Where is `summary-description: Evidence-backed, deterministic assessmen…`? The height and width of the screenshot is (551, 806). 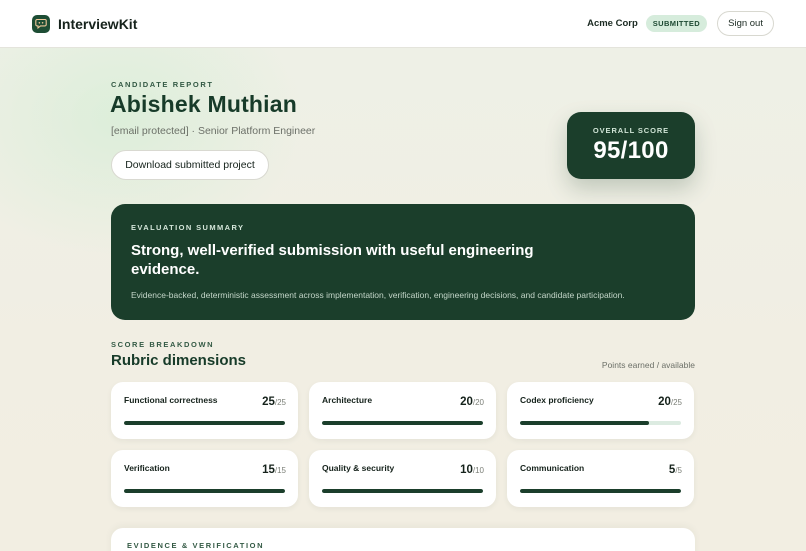
summary-description: Evidence-backed, deterministic assessmen… is located at coordinates (378, 295).